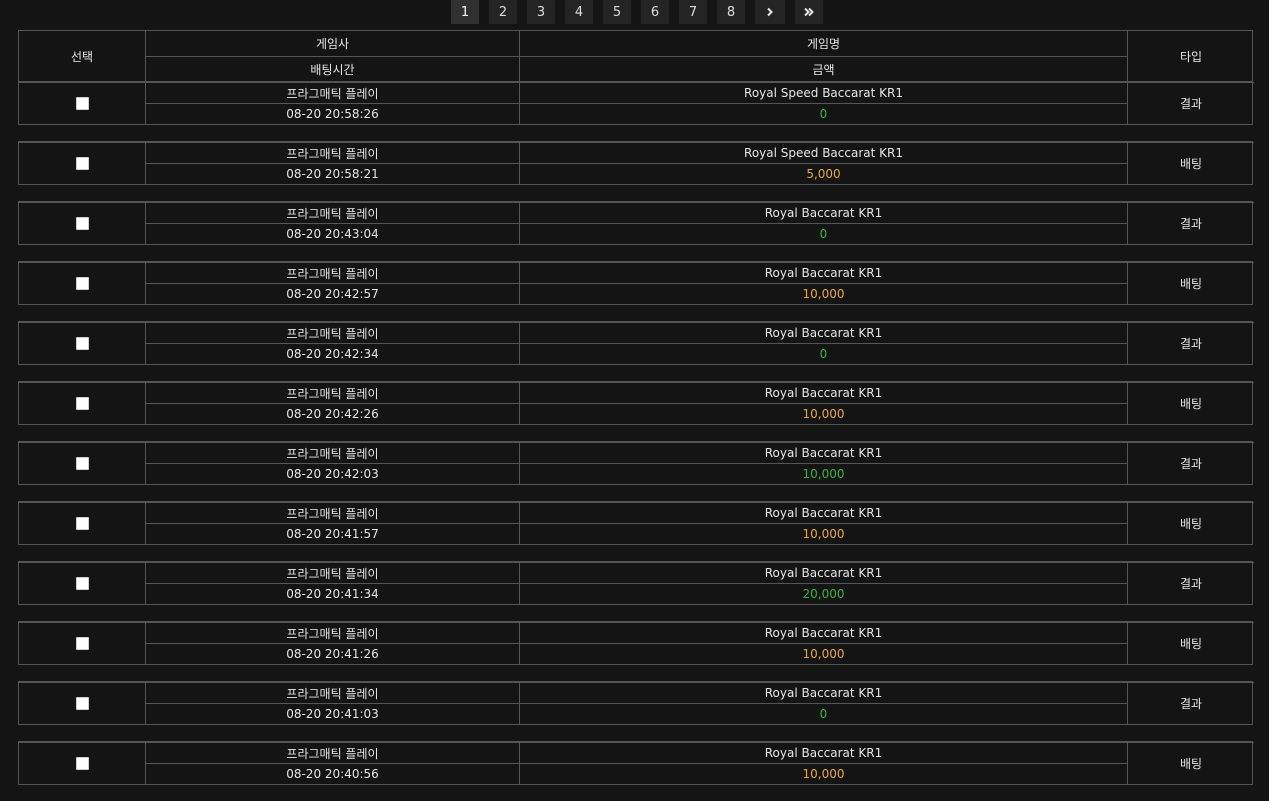 This screenshot has width=1269, height=801. Describe the element at coordinates (823, 173) in the screenshot. I see `row-amount: 5,000` at that location.